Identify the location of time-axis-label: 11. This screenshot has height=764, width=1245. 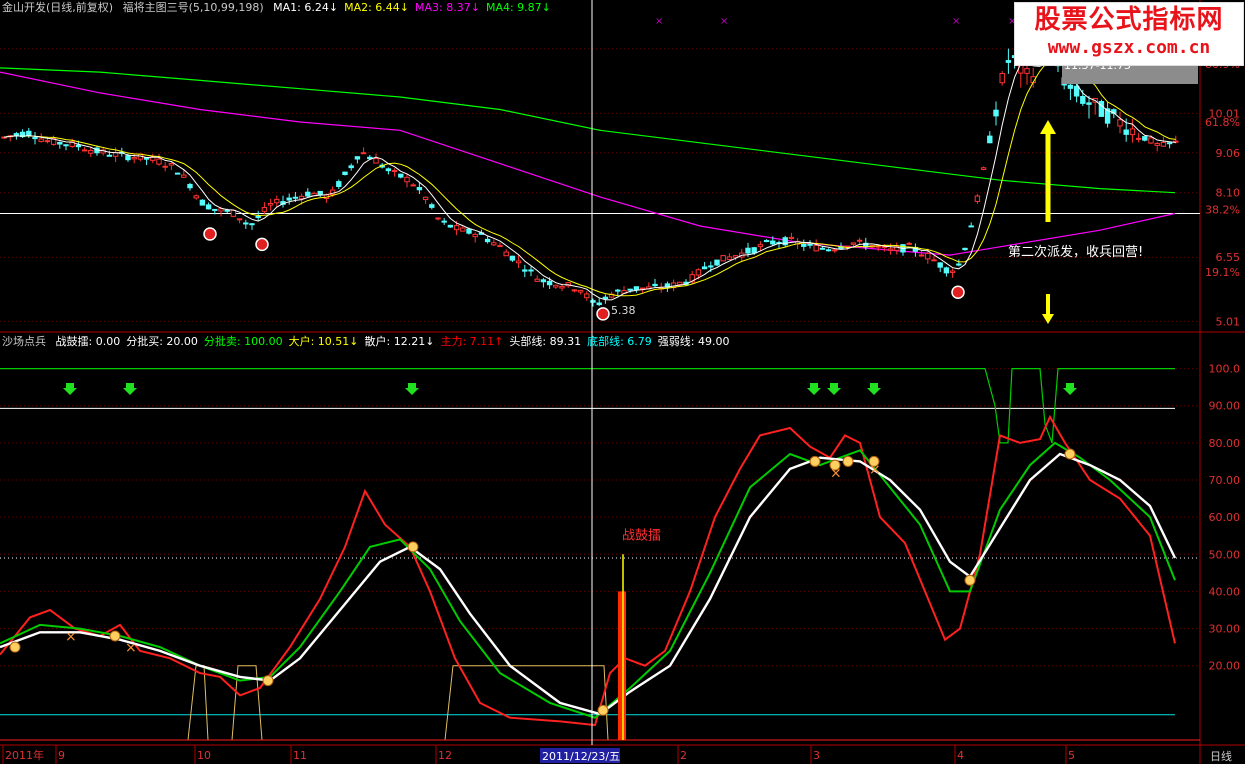
(300, 755).